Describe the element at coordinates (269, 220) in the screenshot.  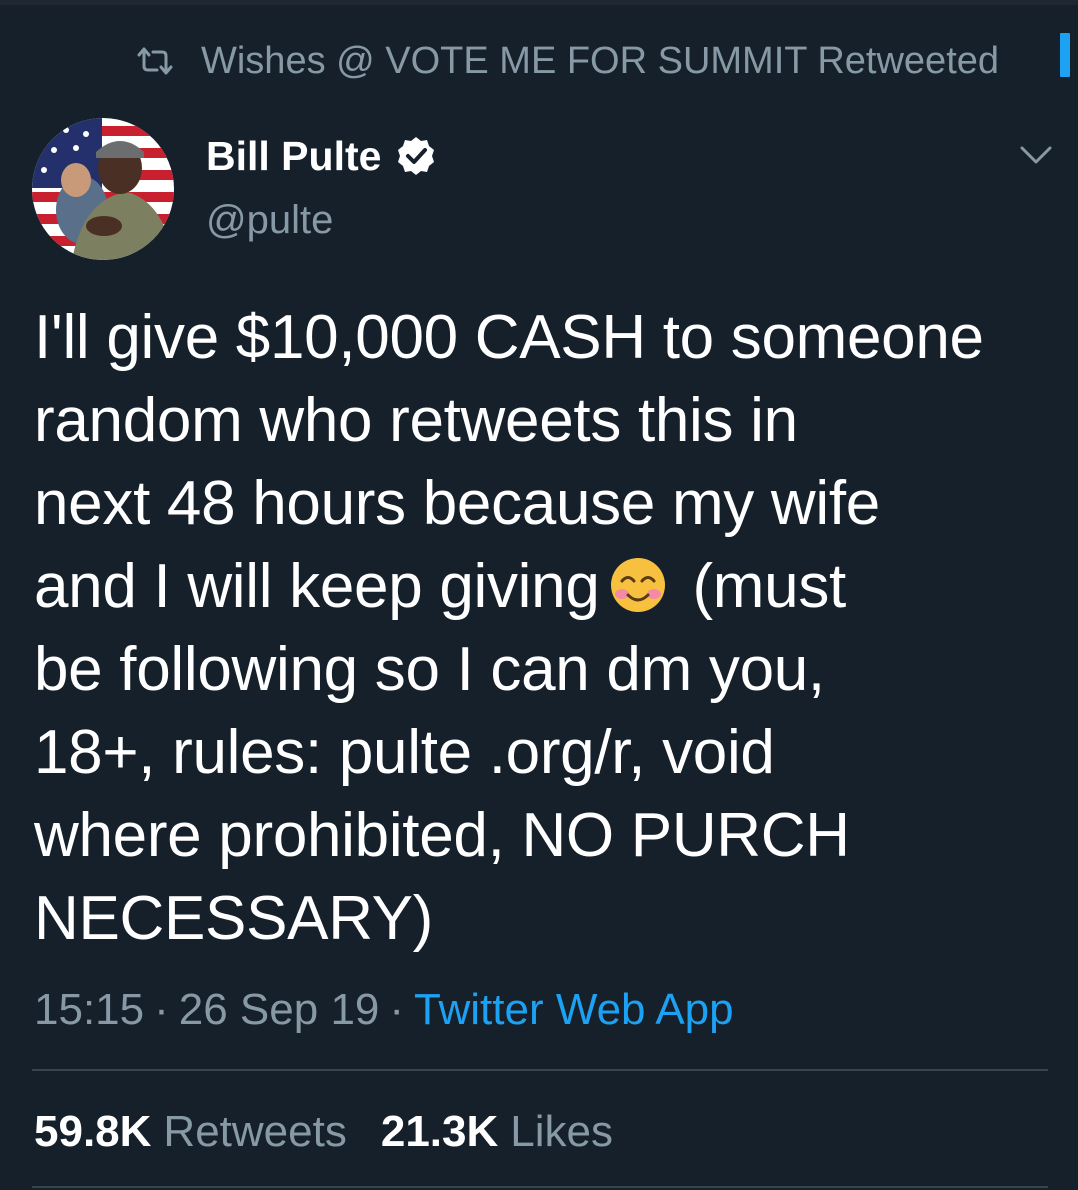
I see `handle: @pulte` at that location.